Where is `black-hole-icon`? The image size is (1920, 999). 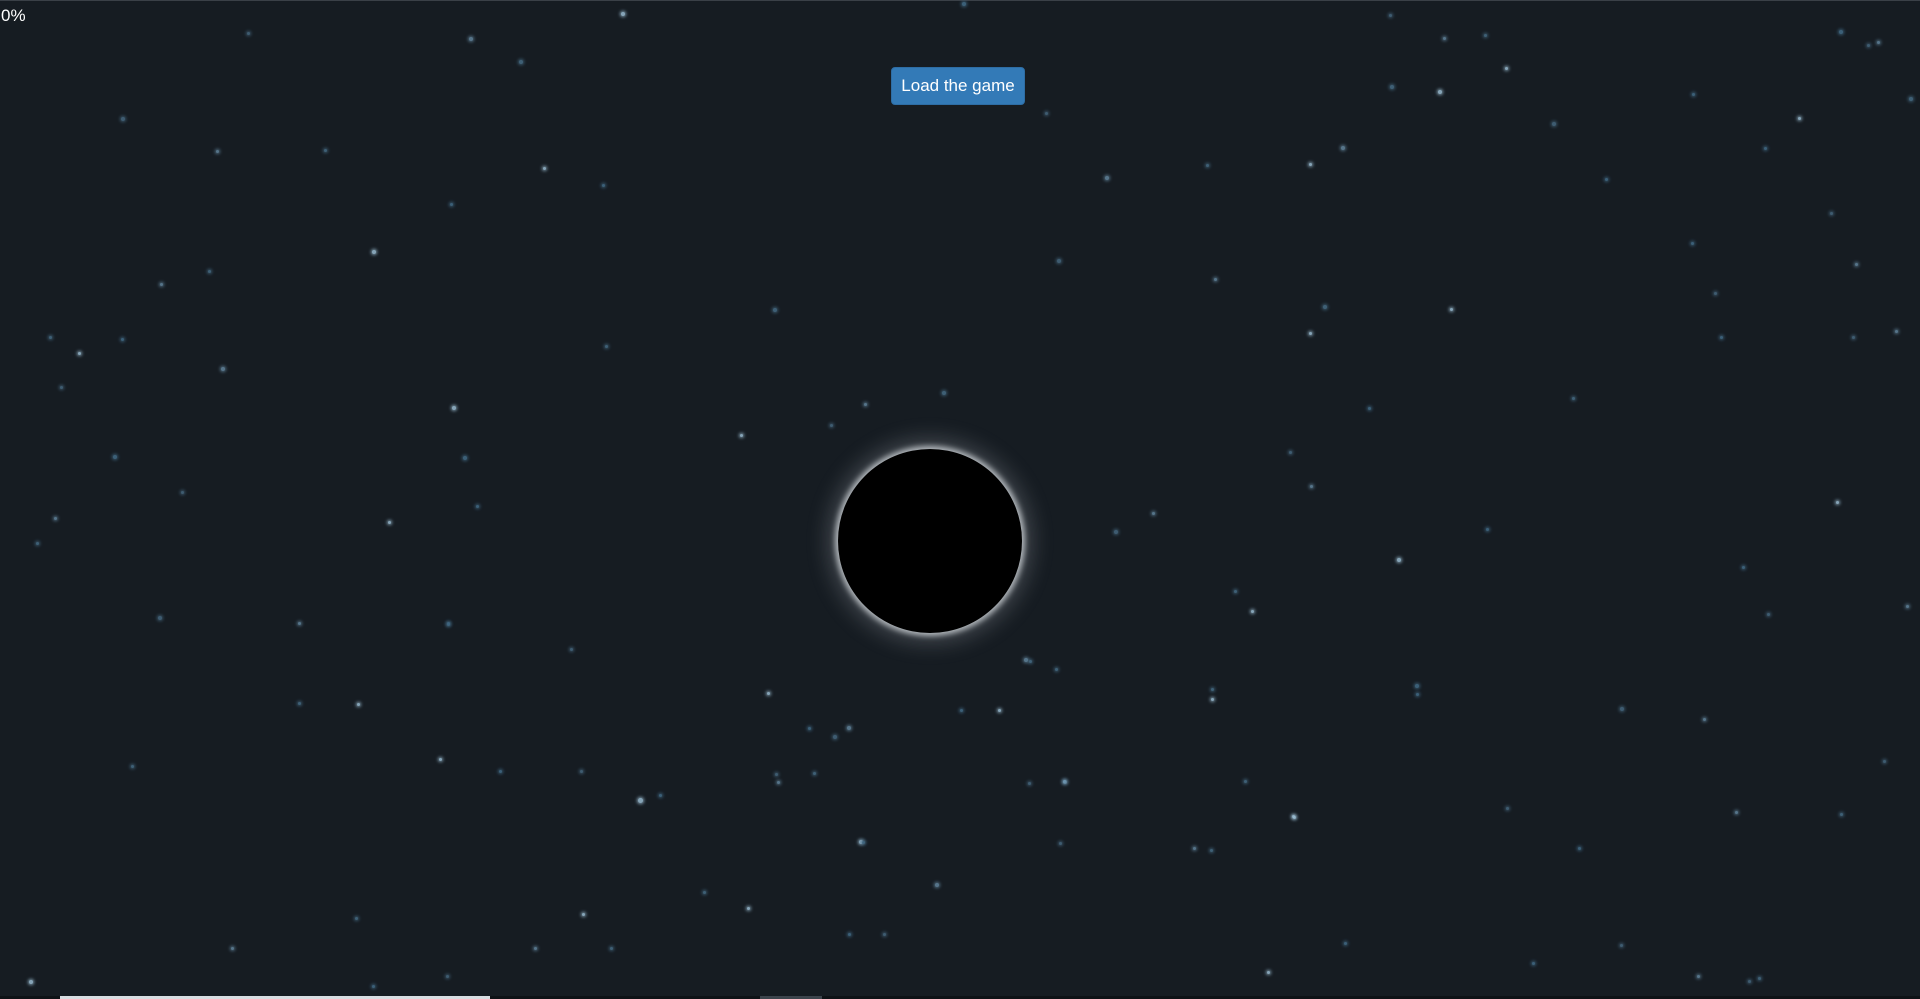 black-hole-icon is located at coordinates (930, 541).